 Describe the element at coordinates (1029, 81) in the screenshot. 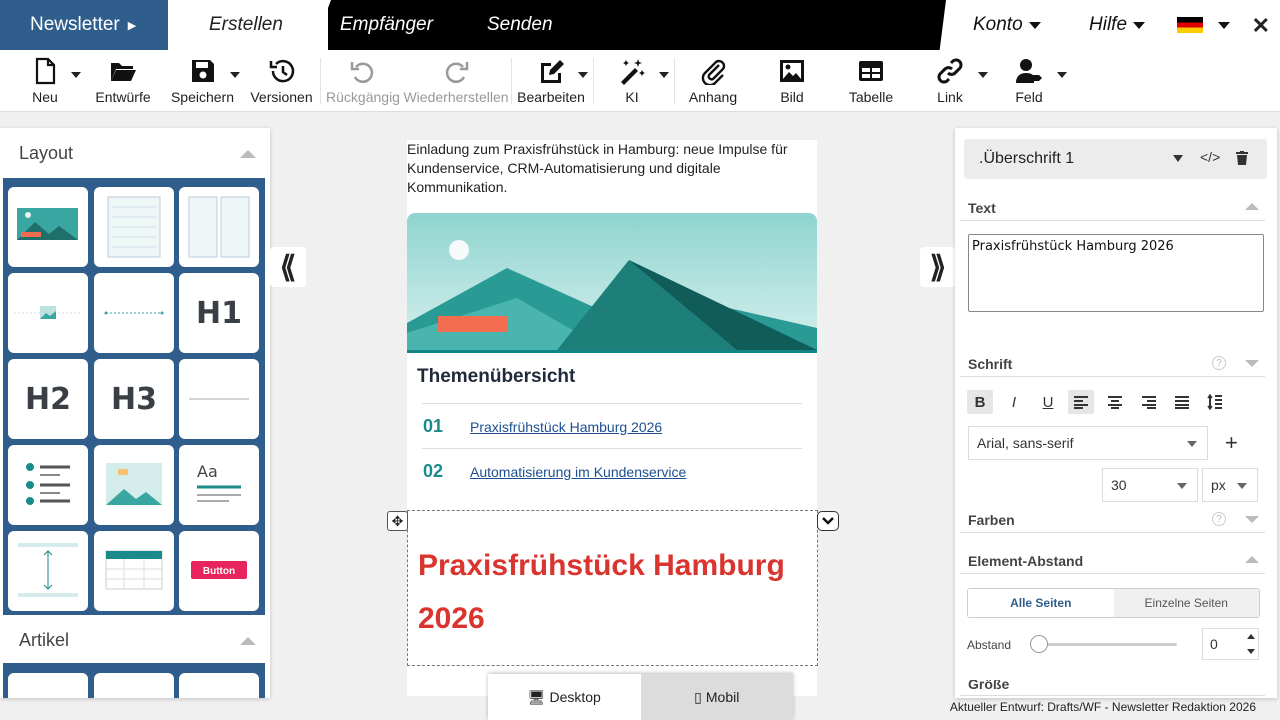

I see `field-button: Feld` at that location.